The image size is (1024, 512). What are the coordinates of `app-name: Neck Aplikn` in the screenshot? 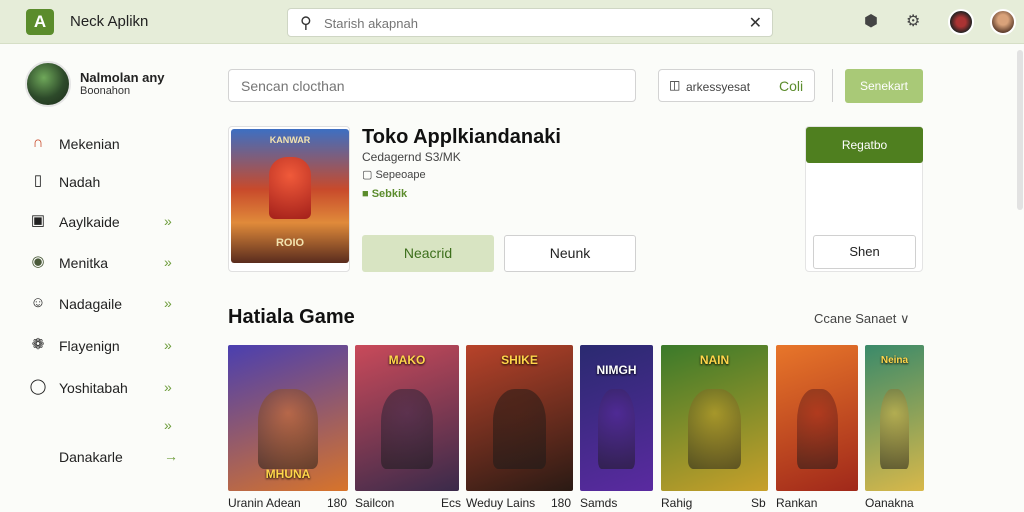 It's located at (109, 21).